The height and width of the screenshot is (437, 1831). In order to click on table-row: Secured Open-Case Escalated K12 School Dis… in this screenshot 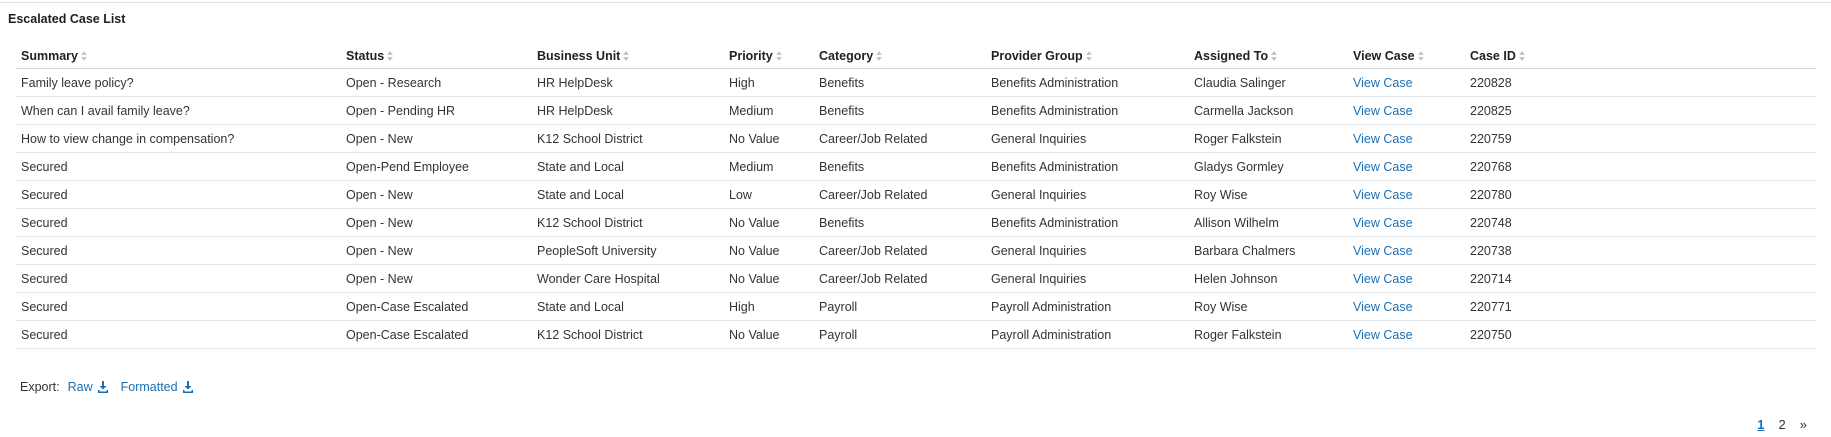, I will do `click(916, 334)`.